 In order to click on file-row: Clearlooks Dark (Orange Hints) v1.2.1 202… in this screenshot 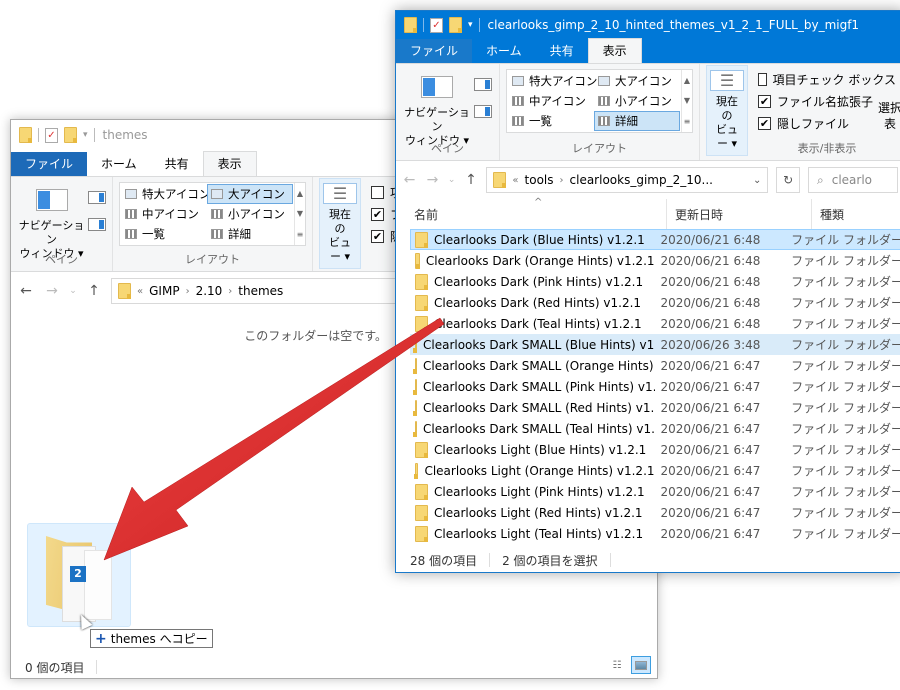, I will do `click(655, 260)`.